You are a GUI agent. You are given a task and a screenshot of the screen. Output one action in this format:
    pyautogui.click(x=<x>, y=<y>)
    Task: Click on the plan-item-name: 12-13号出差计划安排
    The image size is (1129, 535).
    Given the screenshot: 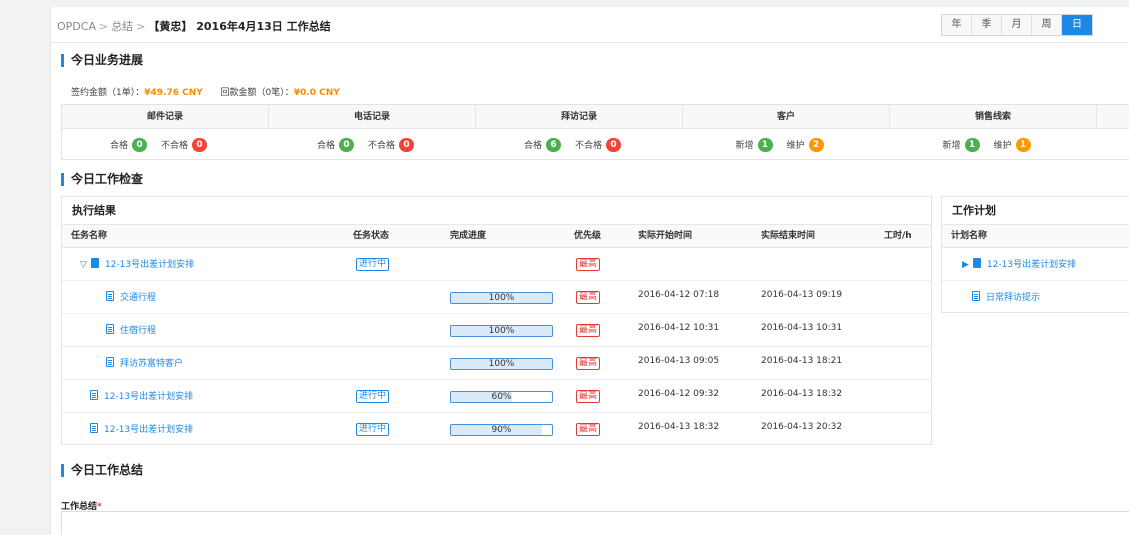 What is the action you would take?
    pyautogui.click(x=1031, y=265)
    